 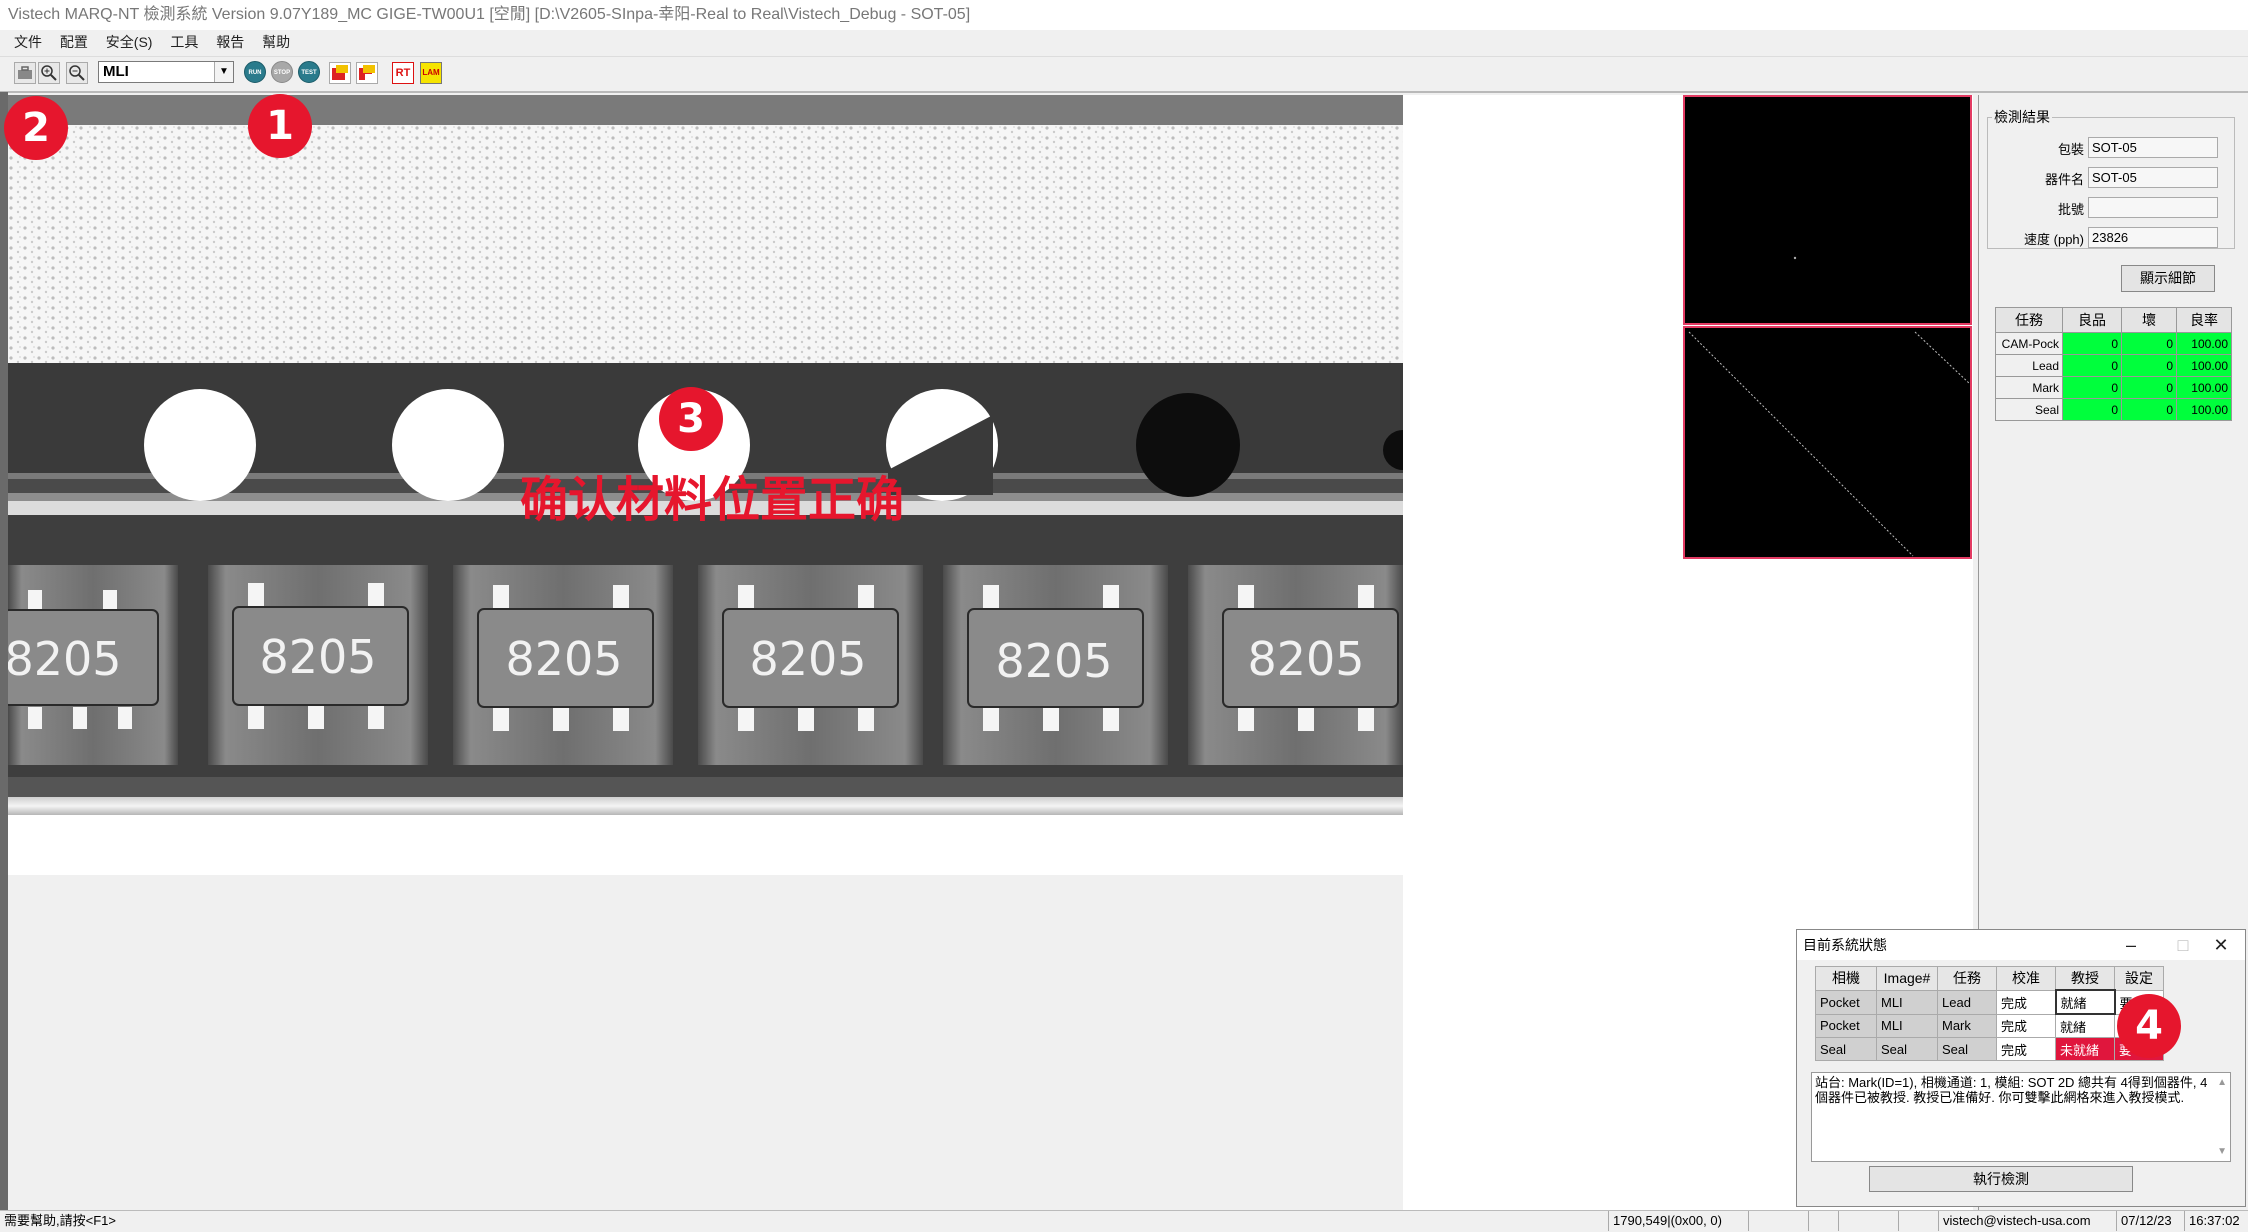 I want to click on run-inspection-button: 執行檢測, so click(x=2001, y=1179).